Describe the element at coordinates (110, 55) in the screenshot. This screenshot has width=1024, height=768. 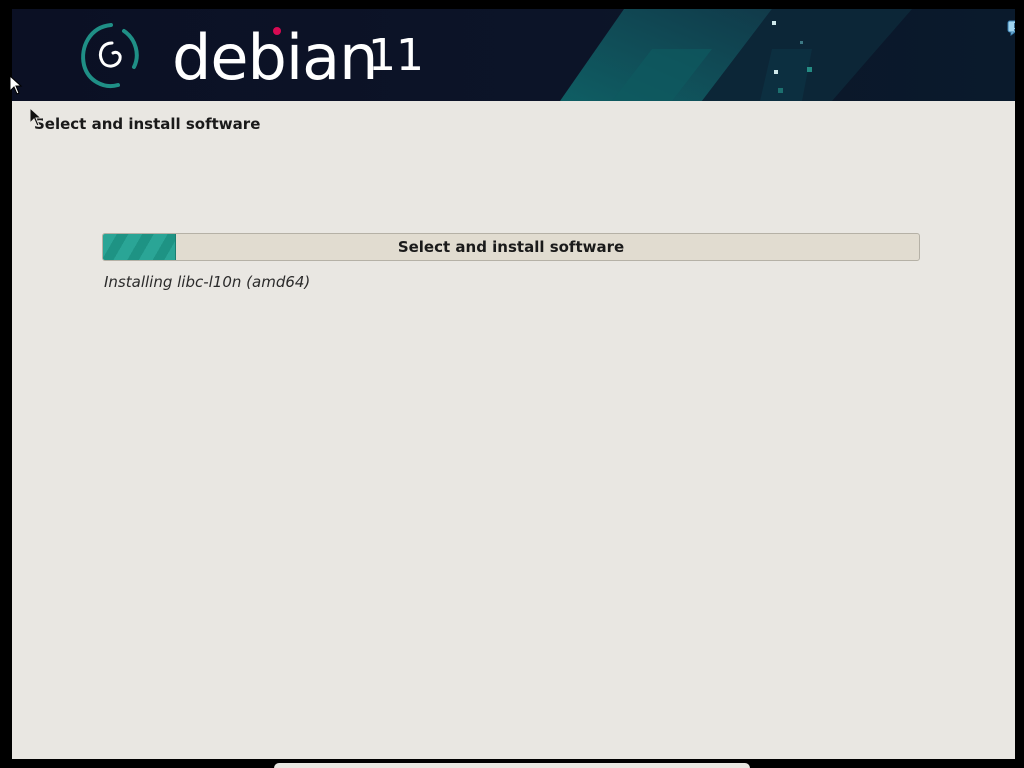
I see `debian-swirl-icon` at that location.